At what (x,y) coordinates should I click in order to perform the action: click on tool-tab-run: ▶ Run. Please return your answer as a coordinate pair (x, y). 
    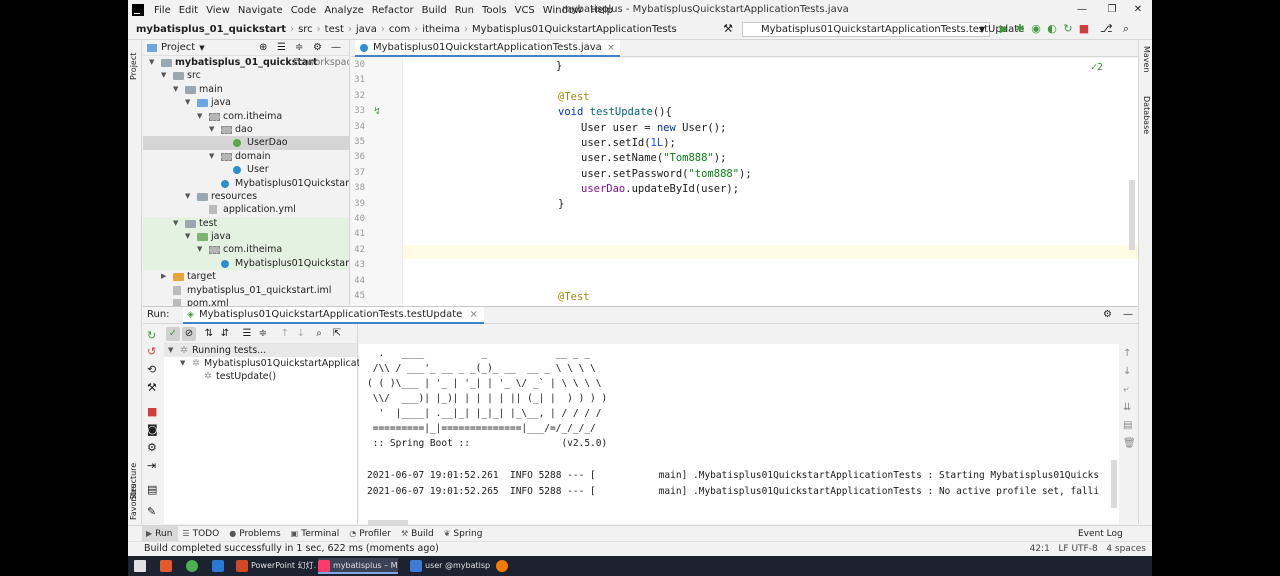
    Looking at the image, I should click on (160, 533).